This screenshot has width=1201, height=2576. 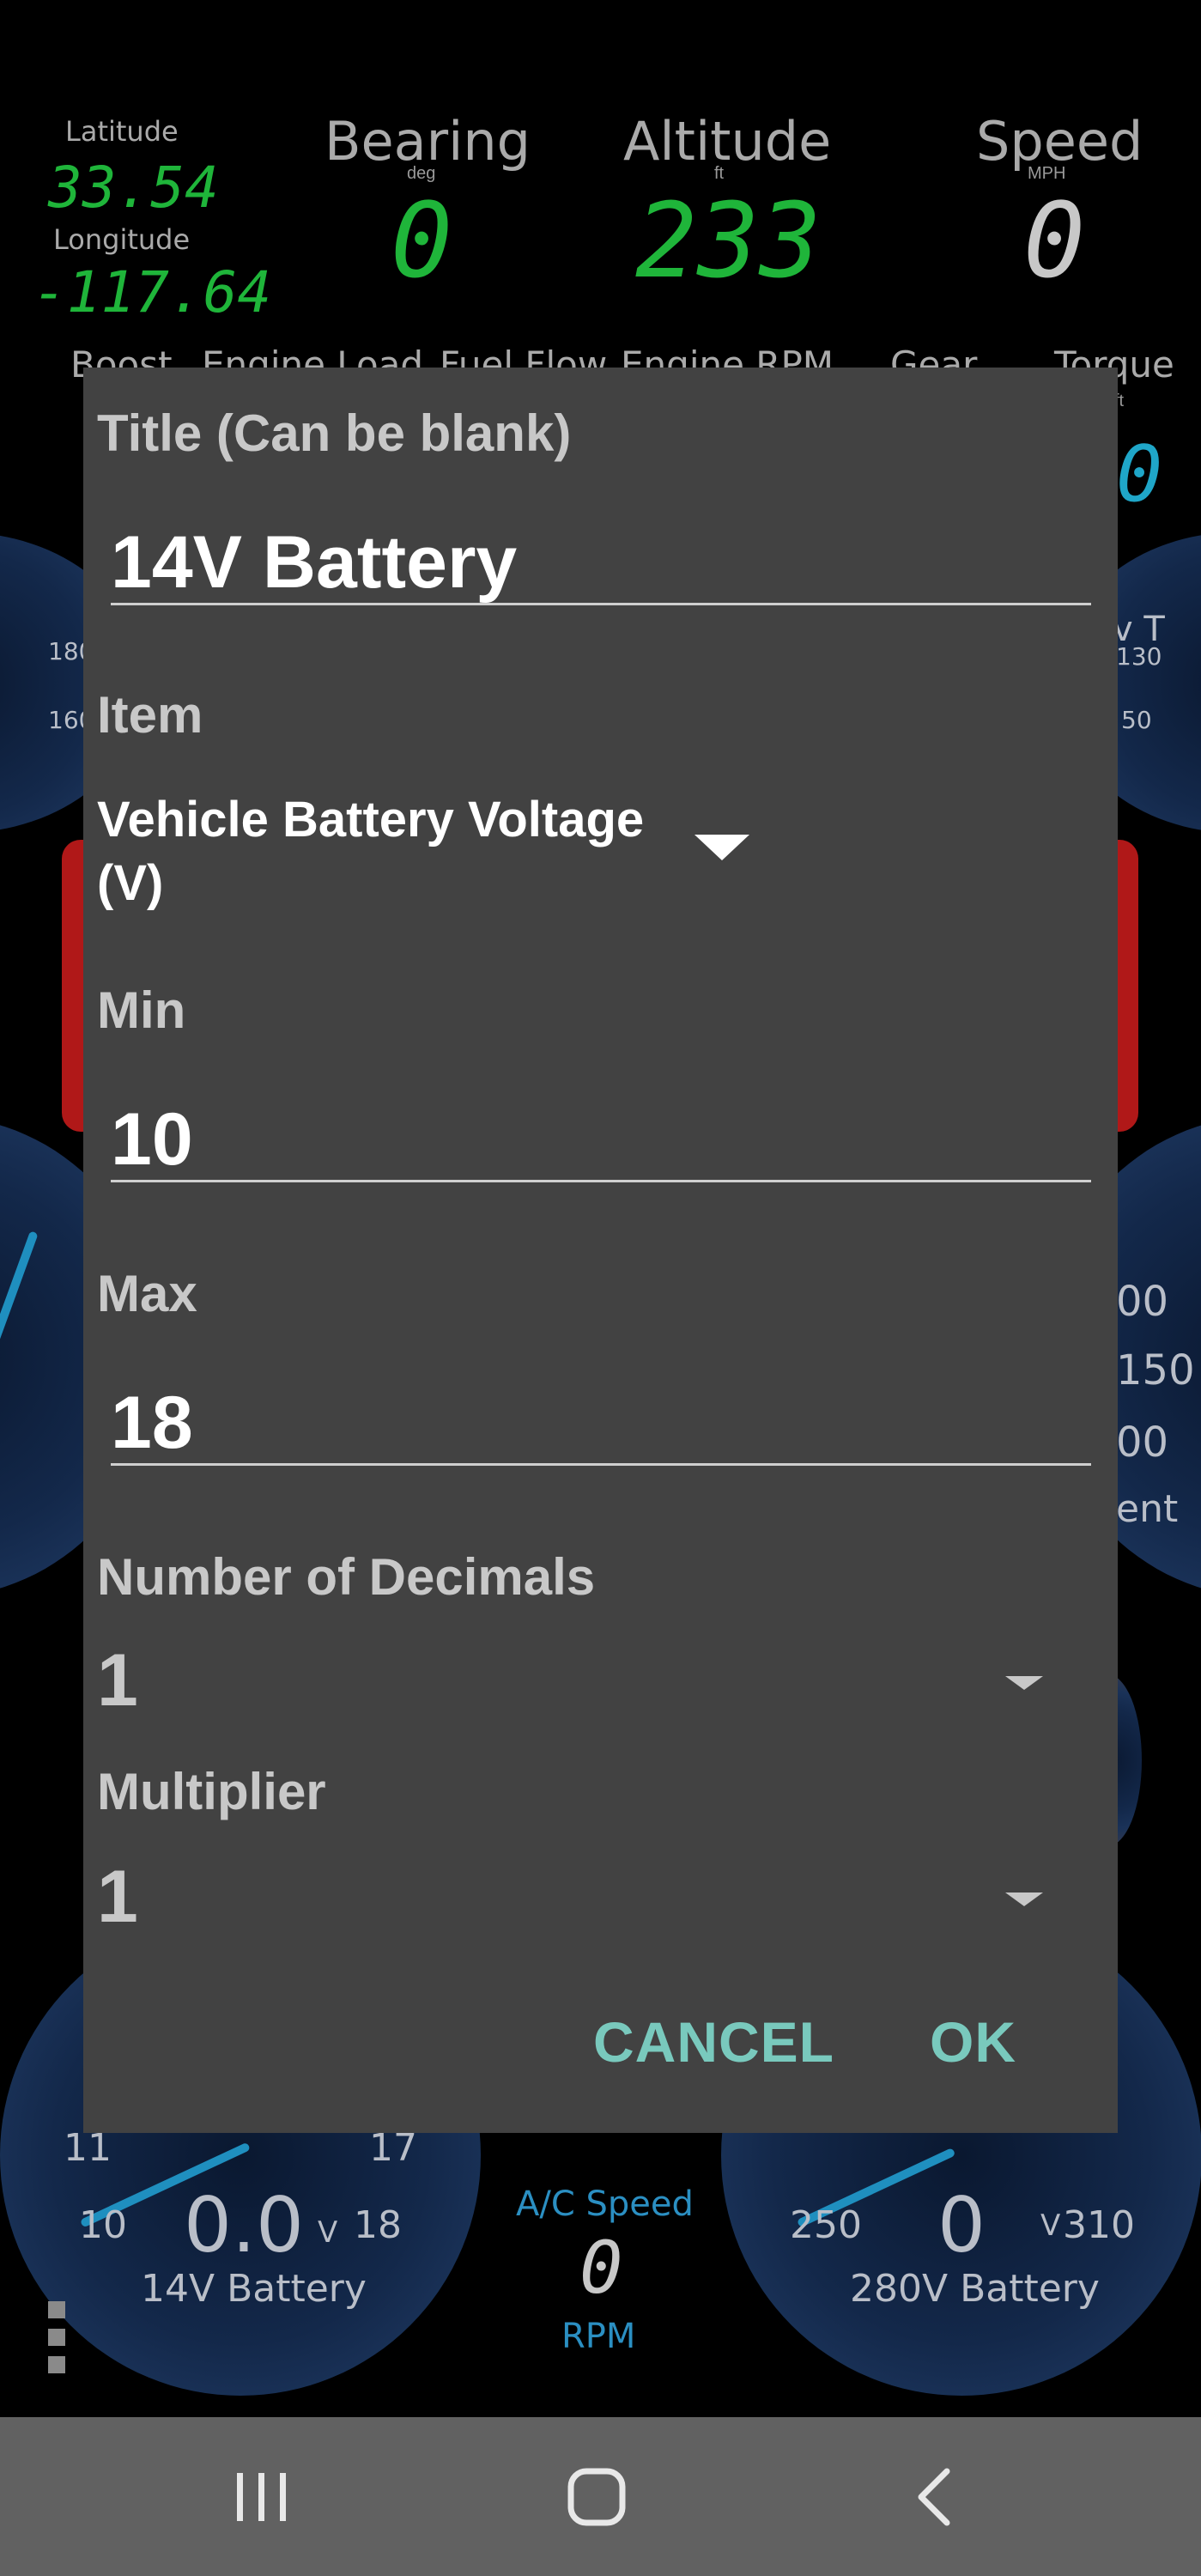 What do you see at coordinates (973, 2042) in the screenshot?
I see `ok-button: OK` at bounding box center [973, 2042].